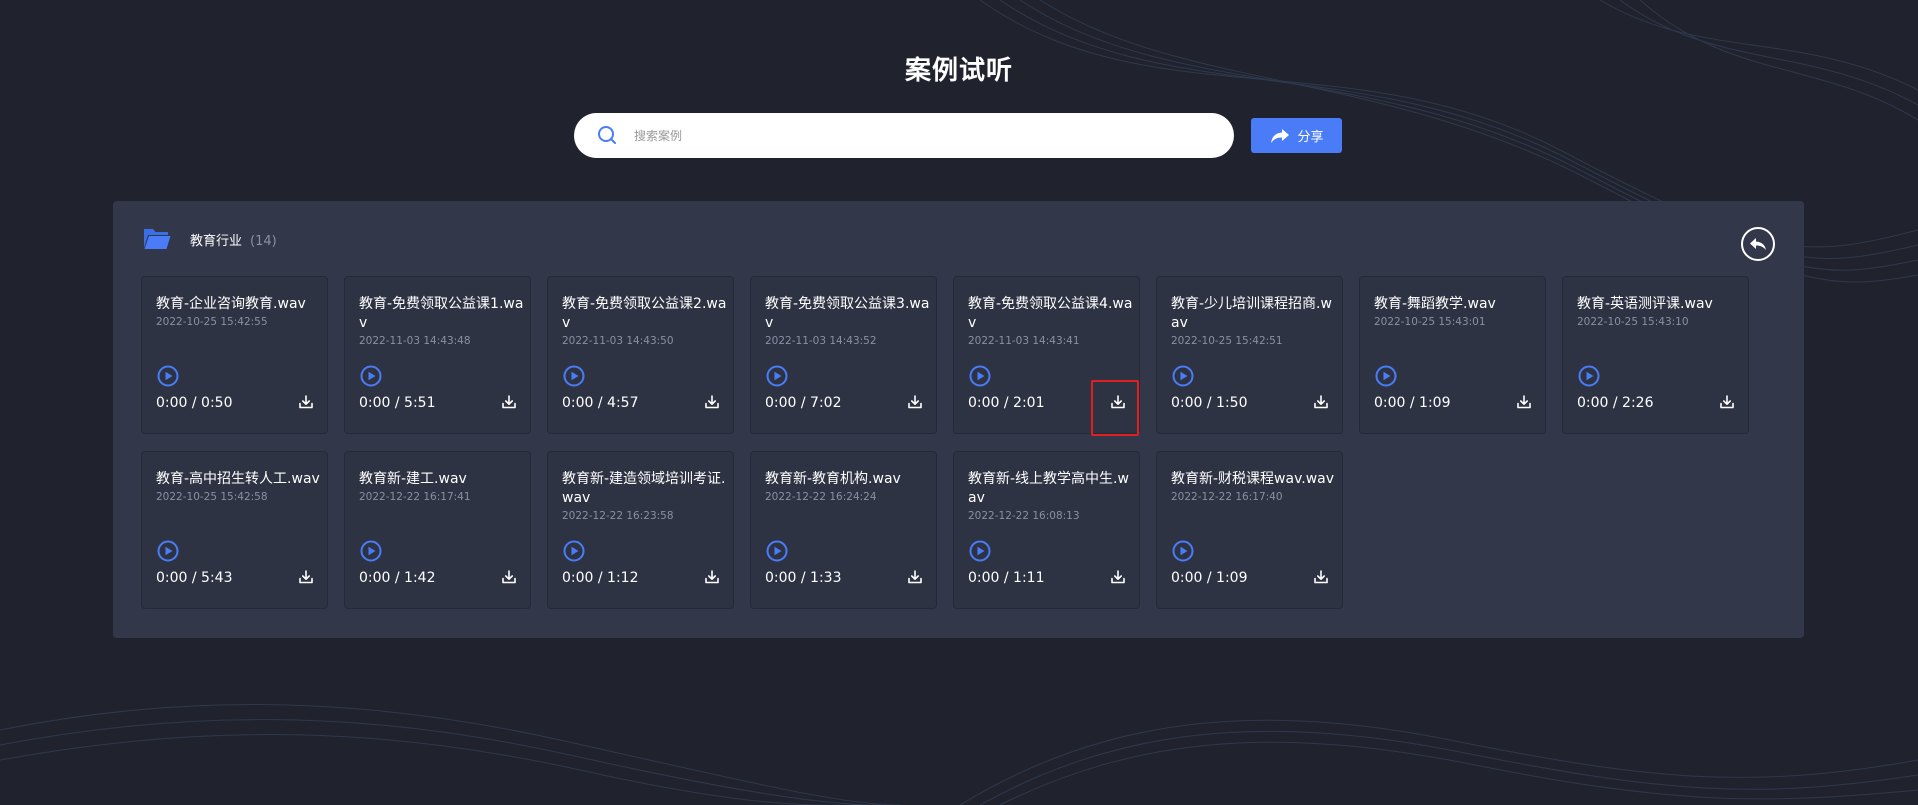 The width and height of the screenshot is (1918, 805). Describe the element at coordinates (212, 322) in the screenshot. I see `card-date: 2022-10-25 15:42:55` at that location.